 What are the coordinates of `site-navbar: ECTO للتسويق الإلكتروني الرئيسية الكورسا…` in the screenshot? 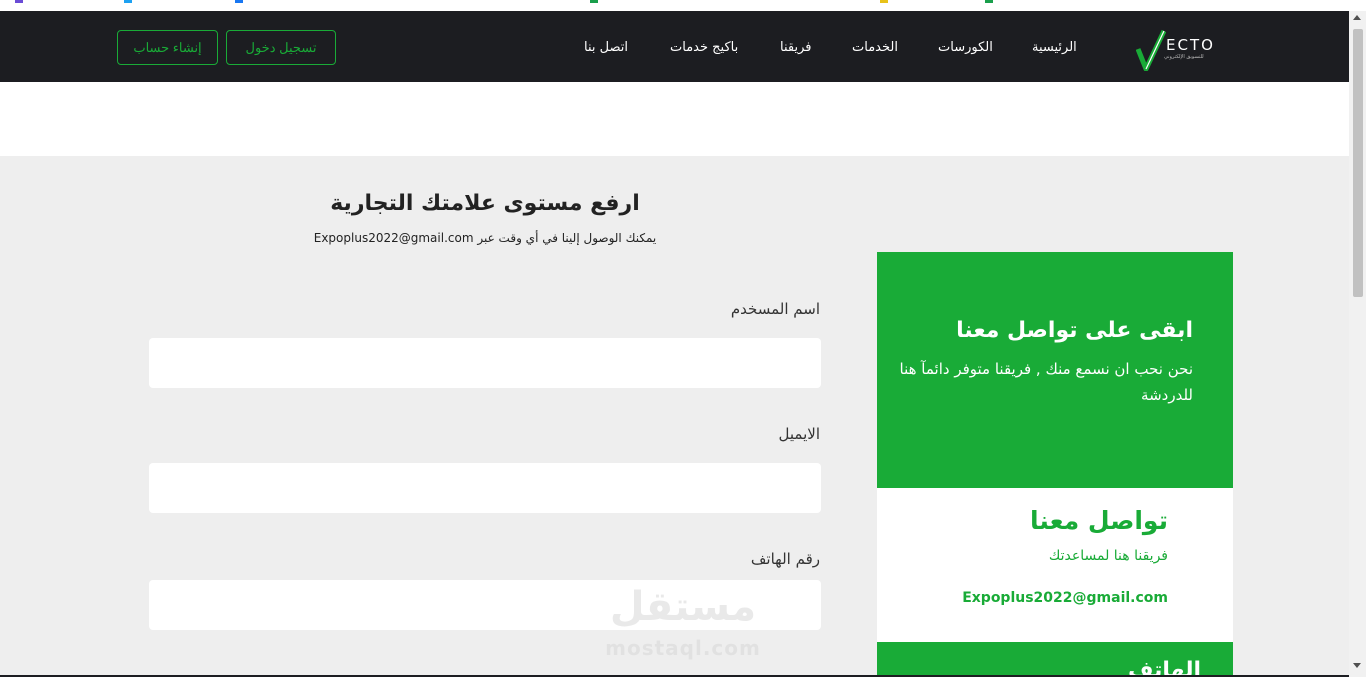 It's located at (674, 46).